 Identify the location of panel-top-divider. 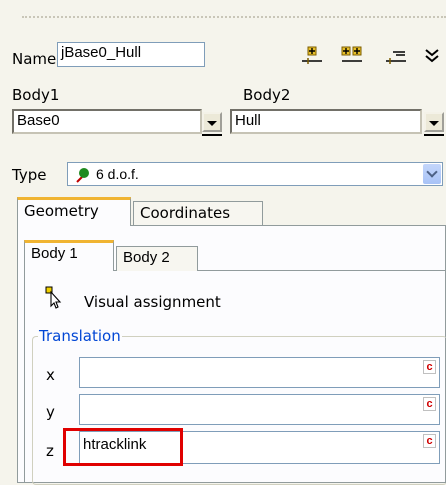
(234, 17).